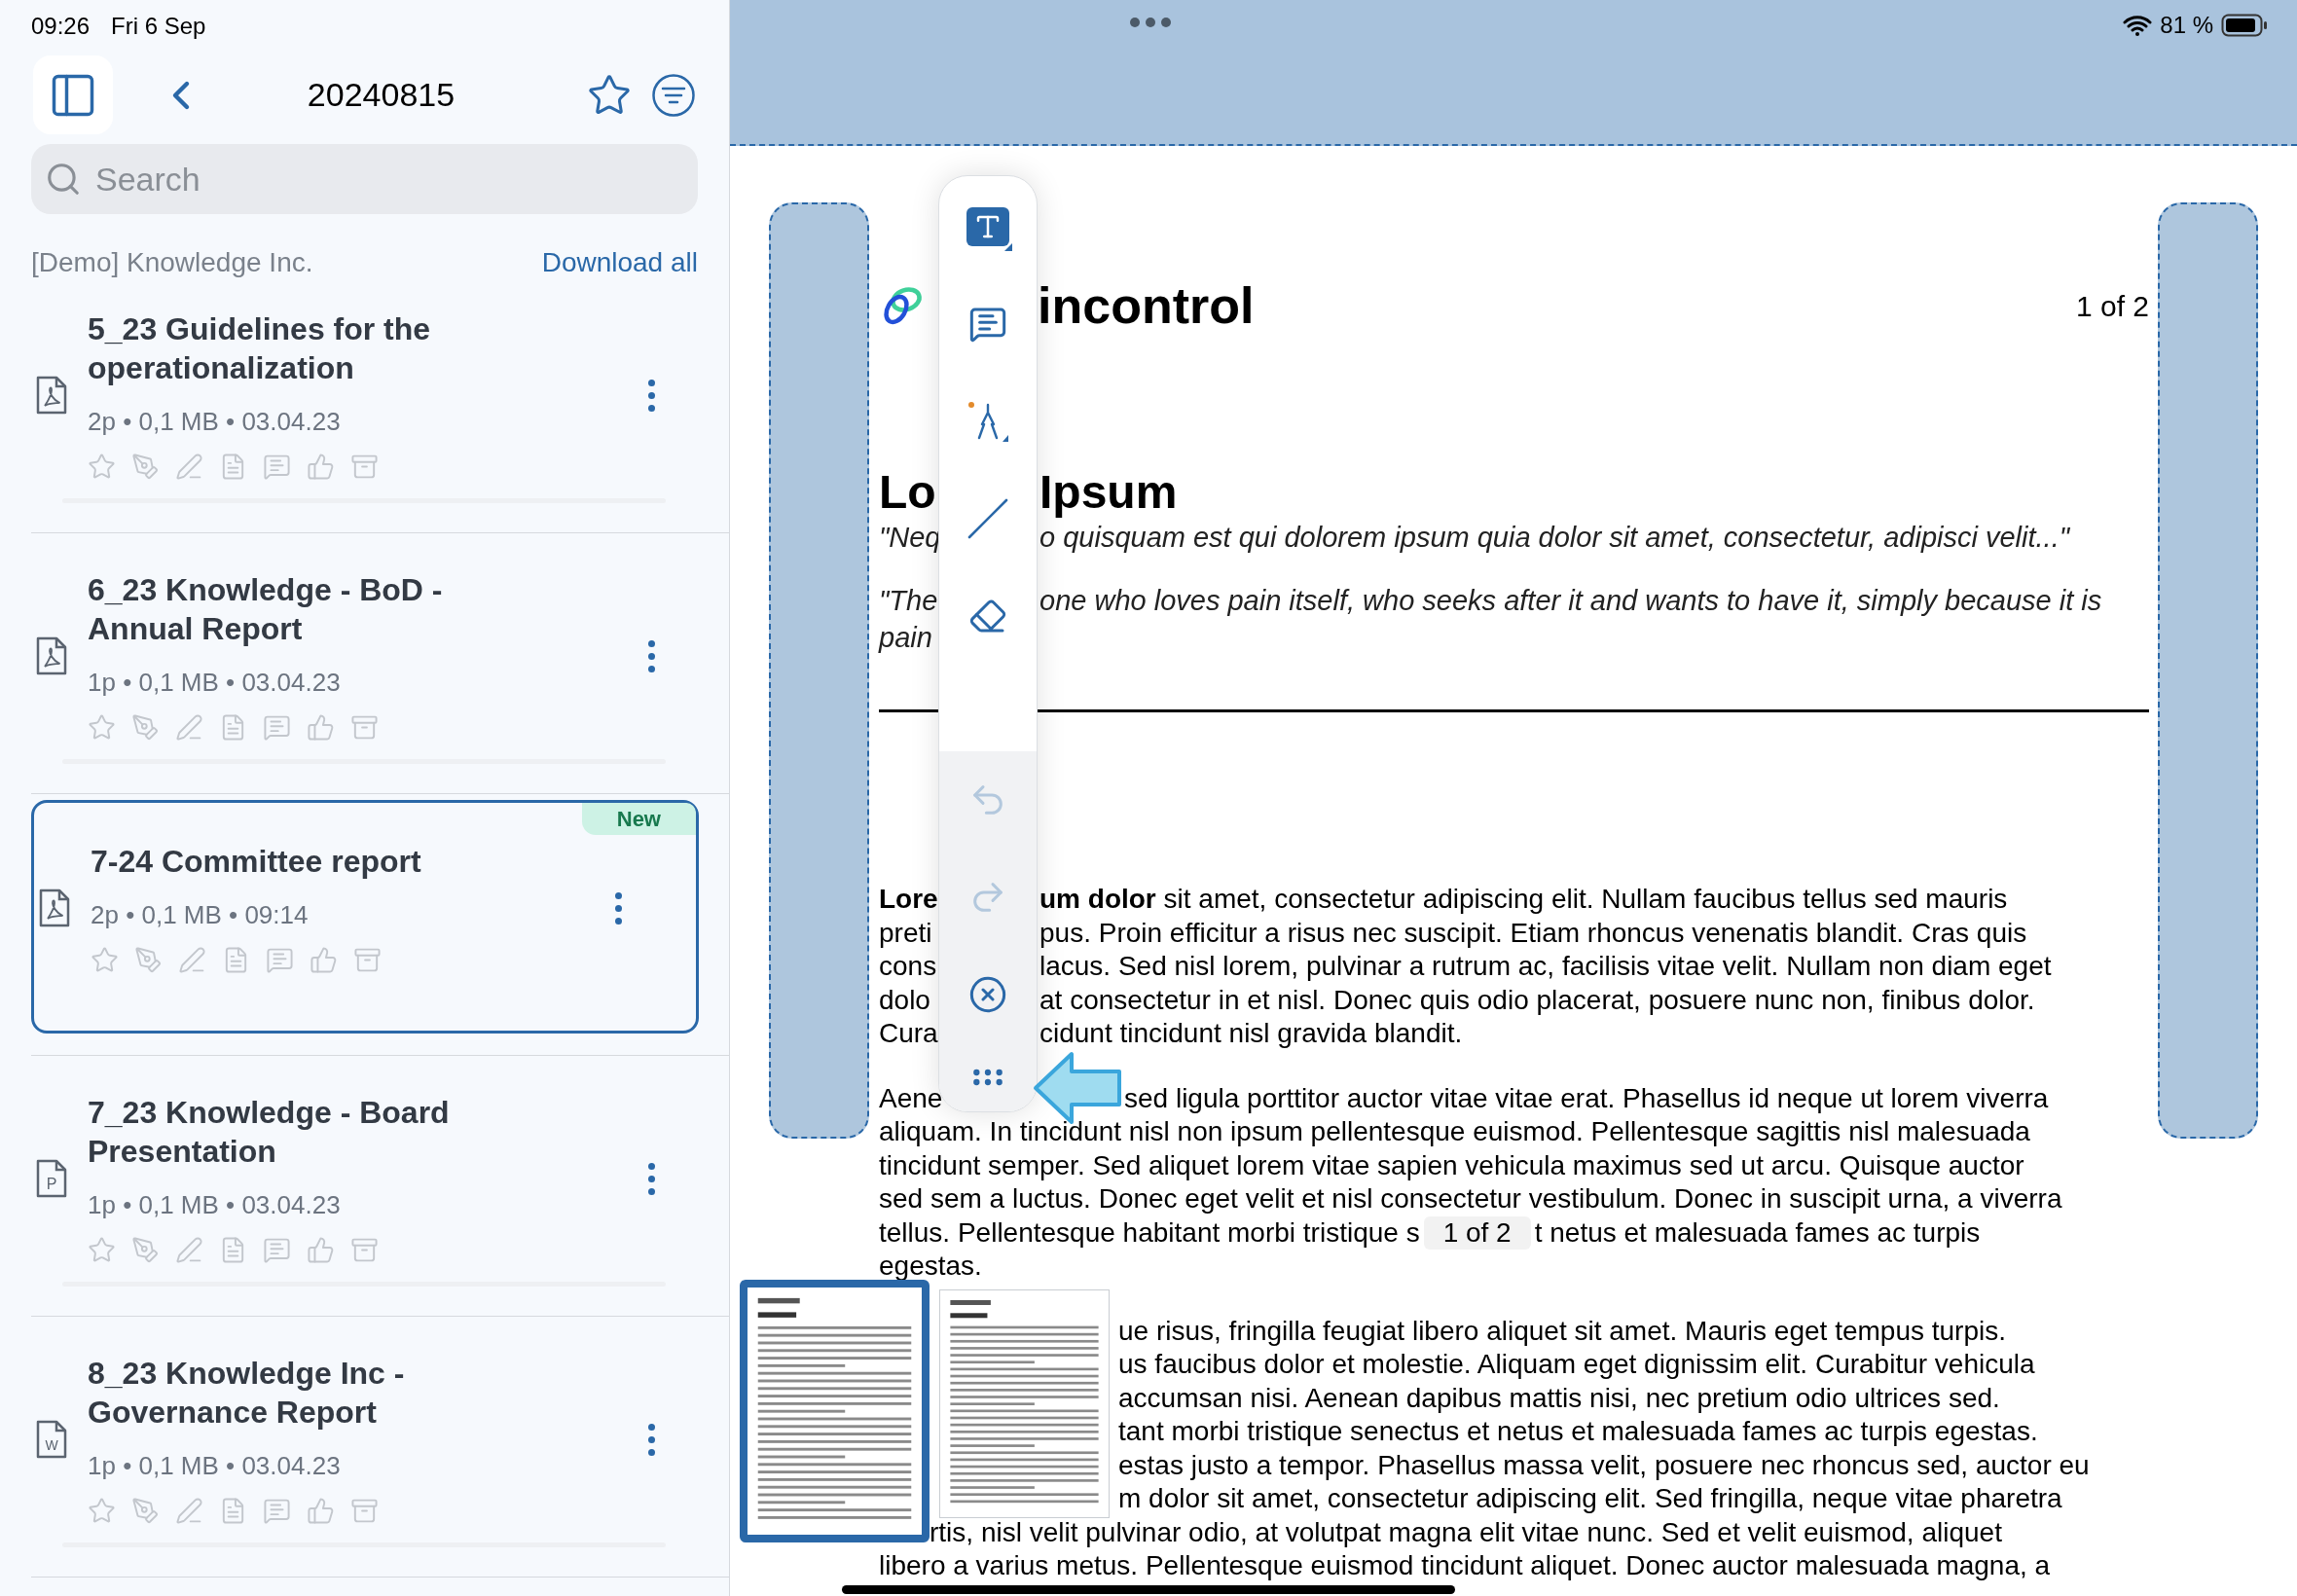 The image size is (2297, 1596). I want to click on section-title: [Demo] Knowledge Inc., so click(172, 262).